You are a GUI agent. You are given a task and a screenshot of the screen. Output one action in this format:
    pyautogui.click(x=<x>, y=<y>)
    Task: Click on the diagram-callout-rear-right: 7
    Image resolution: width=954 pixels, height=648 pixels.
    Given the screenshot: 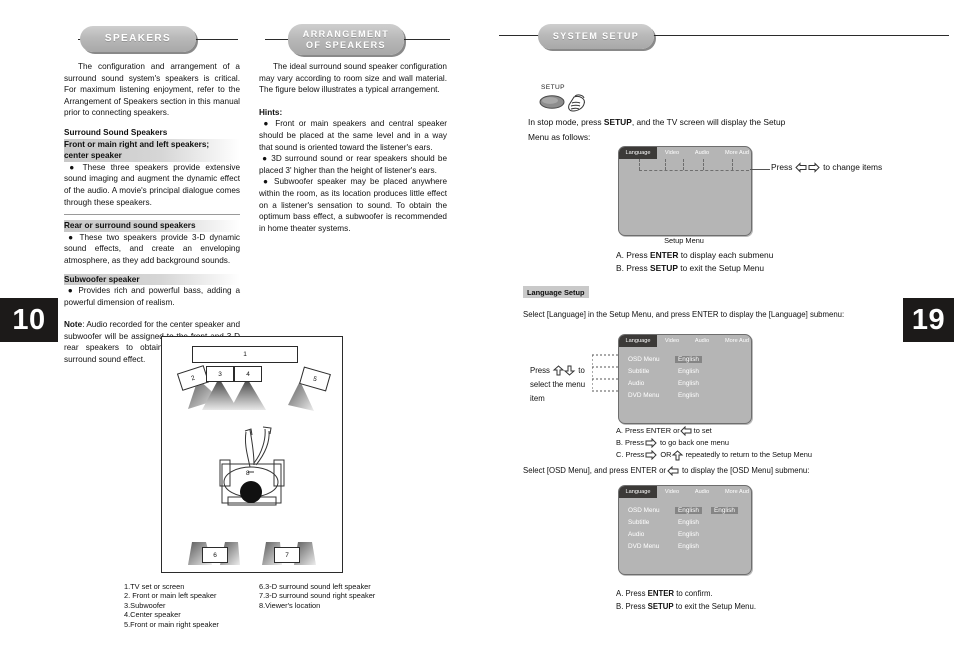 What is the action you would take?
    pyautogui.click(x=287, y=555)
    